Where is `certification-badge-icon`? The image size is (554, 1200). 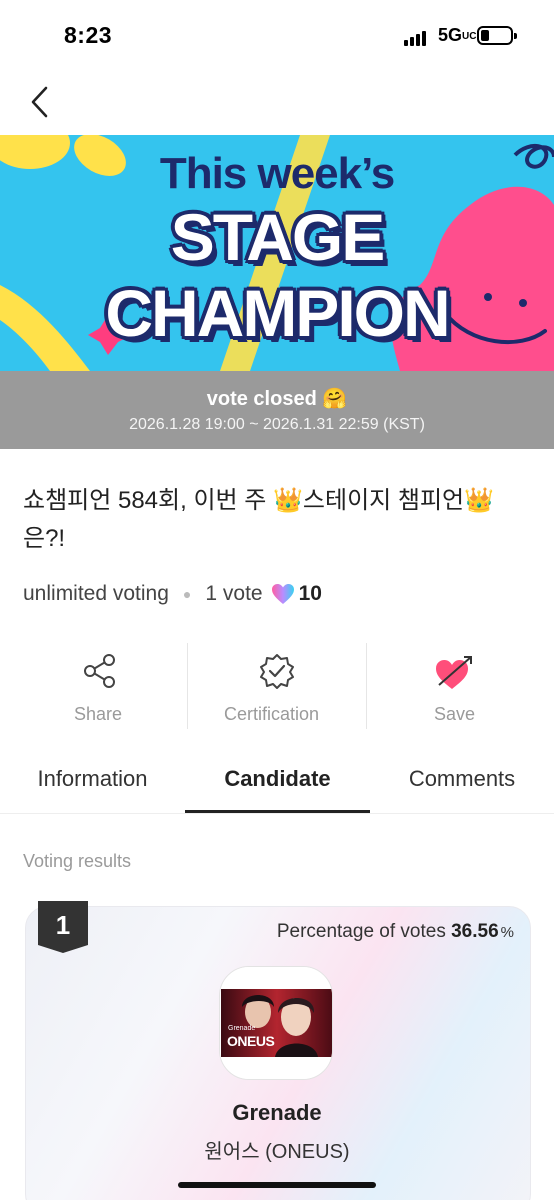
certification-badge-icon is located at coordinates (277, 671).